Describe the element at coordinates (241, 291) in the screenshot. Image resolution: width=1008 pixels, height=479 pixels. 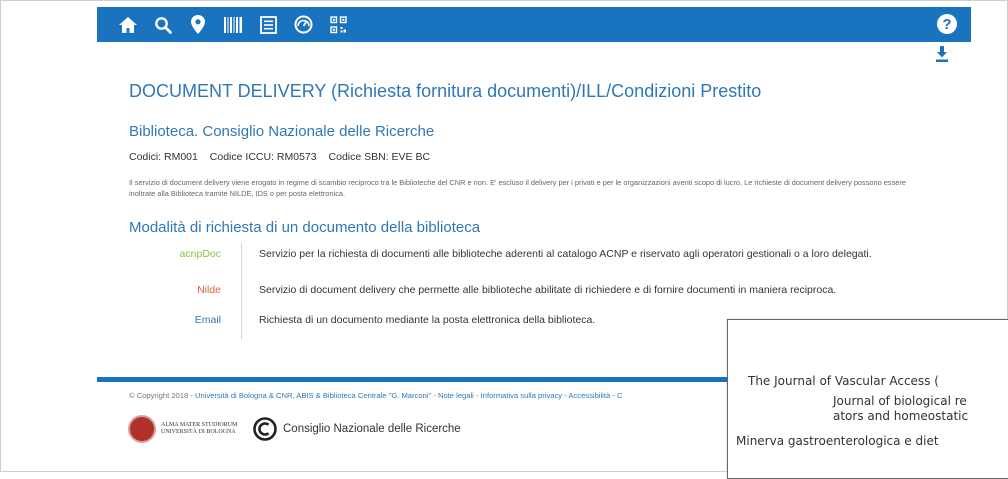
I see `divider` at that location.